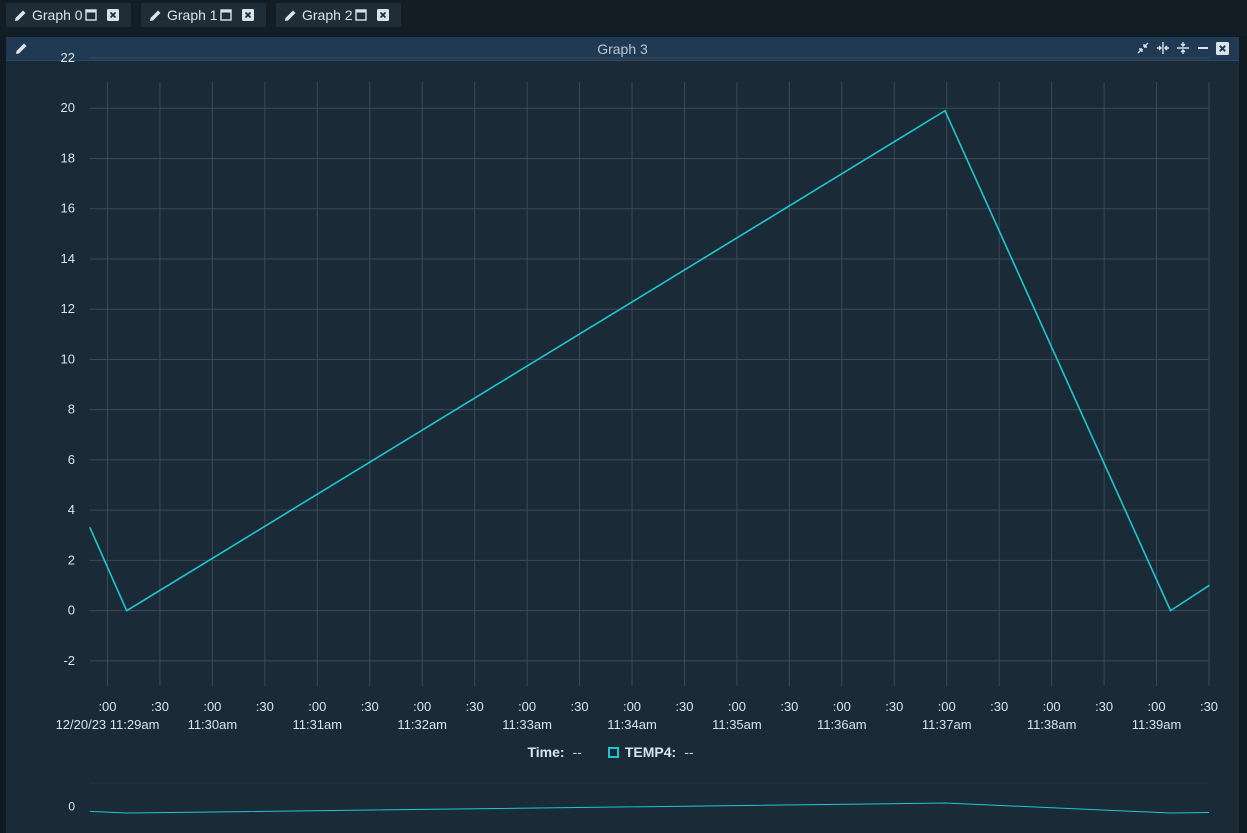 Image resolution: width=1247 pixels, height=833 pixels. What do you see at coordinates (842, 724) in the screenshot?
I see `x-tick-date-label: 11:36am` at bounding box center [842, 724].